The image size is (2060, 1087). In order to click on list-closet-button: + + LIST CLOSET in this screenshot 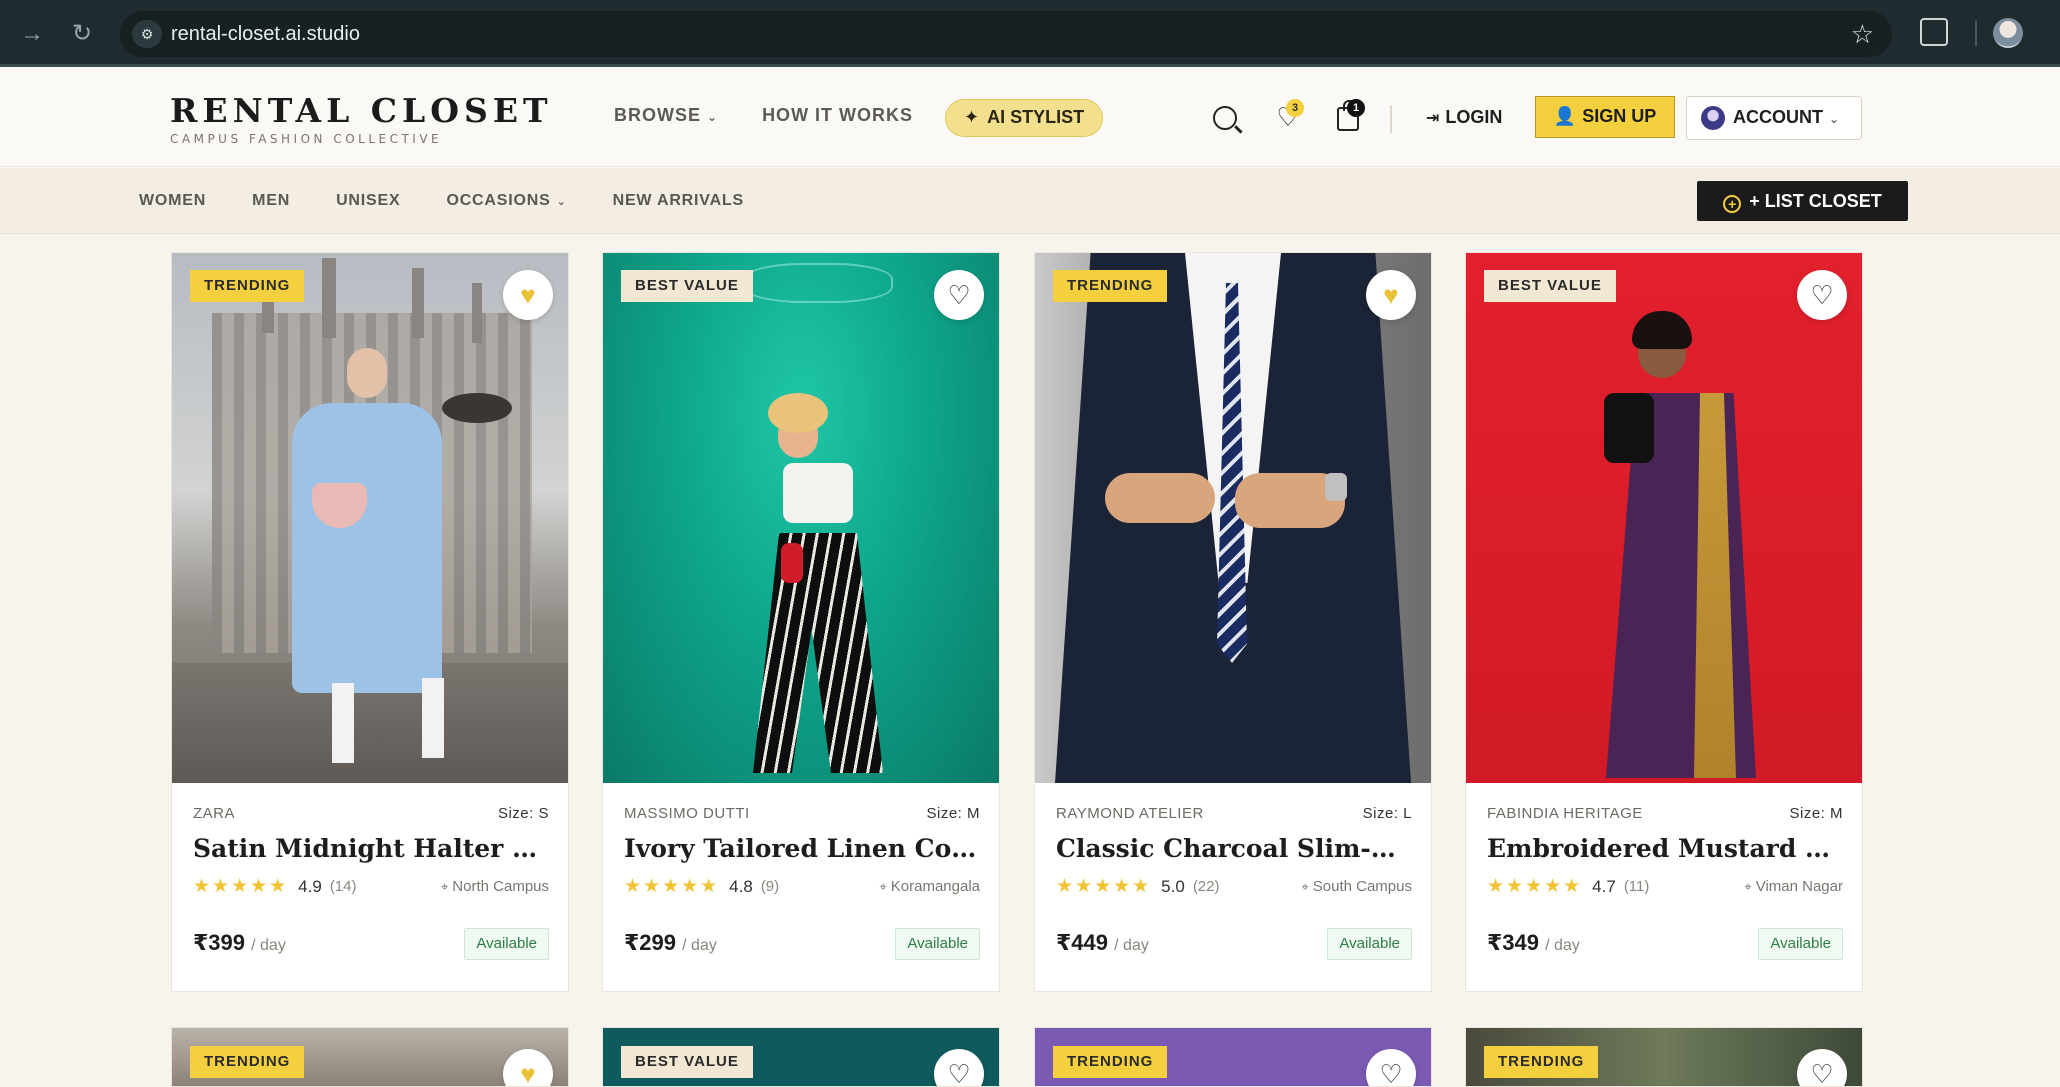, I will do `click(1802, 201)`.